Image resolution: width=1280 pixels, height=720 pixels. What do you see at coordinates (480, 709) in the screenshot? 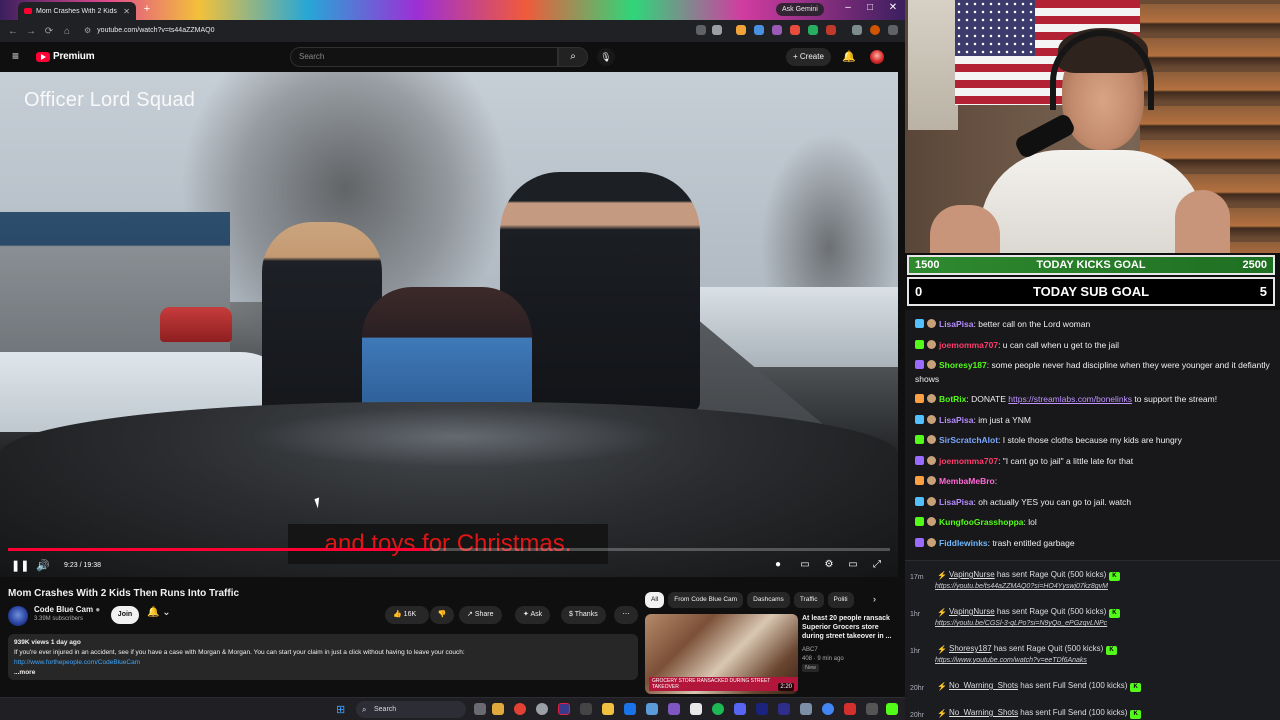
I see `task-view-icon` at bounding box center [480, 709].